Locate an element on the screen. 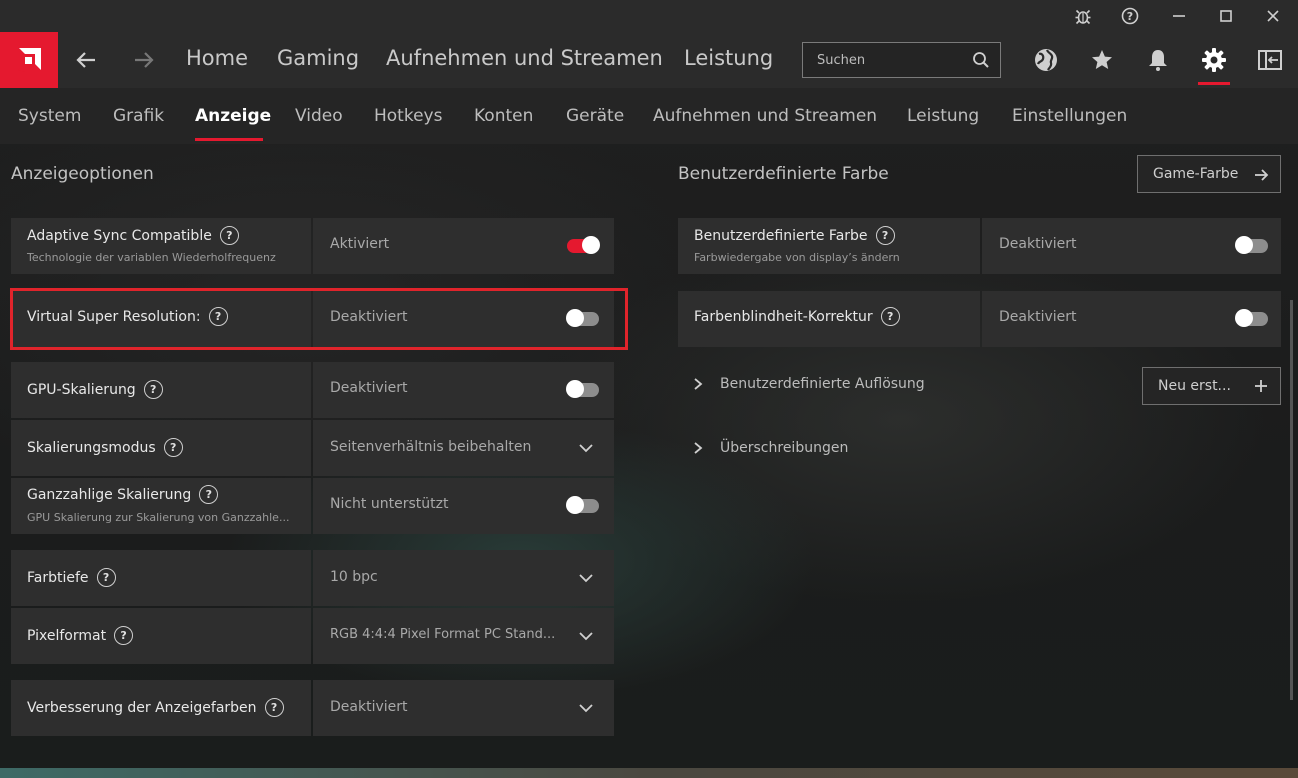 This screenshot has width=1298, height=778. setting-label: Verbesserung der Anzeigefarben ? is located at coordinates (155, 707).